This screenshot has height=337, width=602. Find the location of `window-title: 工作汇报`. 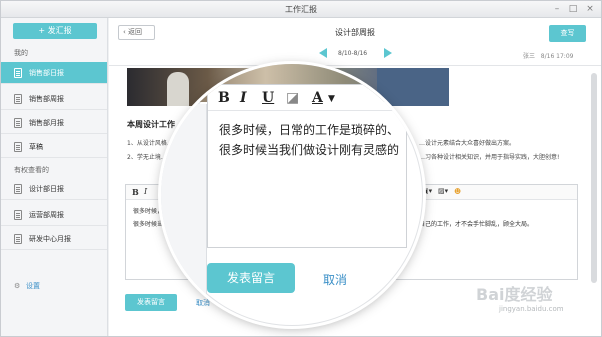

window-title: 工作汇报 is located at coordinates (301, 9).